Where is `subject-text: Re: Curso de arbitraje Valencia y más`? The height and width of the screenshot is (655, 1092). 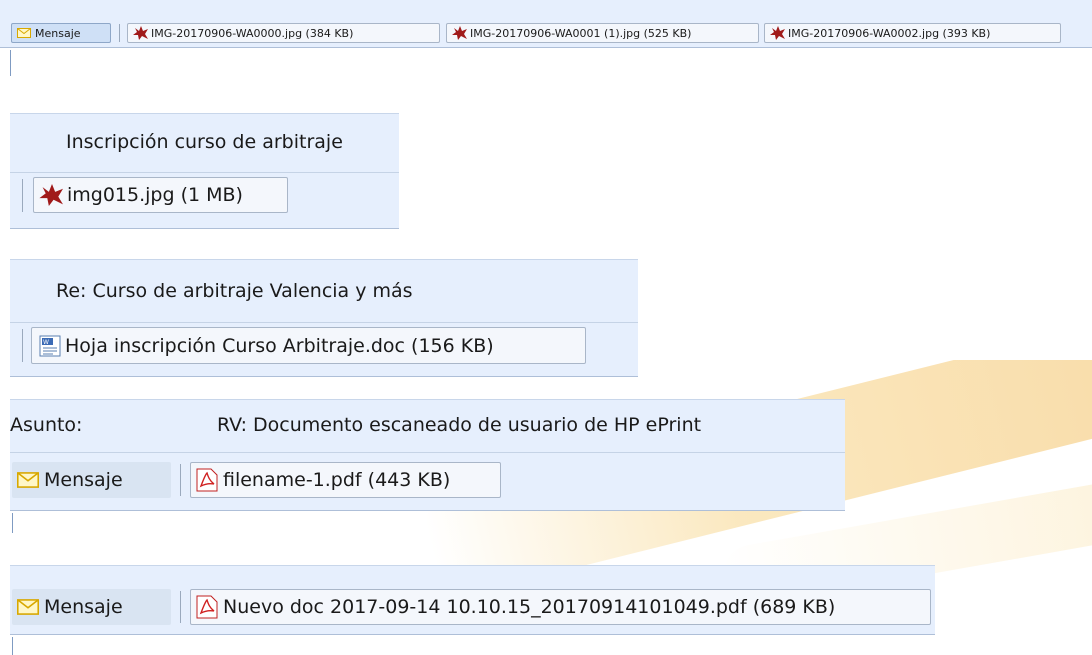 subject-text: Re: Curso de arbitraje Valencia y más is located at coordinates (234, 291).